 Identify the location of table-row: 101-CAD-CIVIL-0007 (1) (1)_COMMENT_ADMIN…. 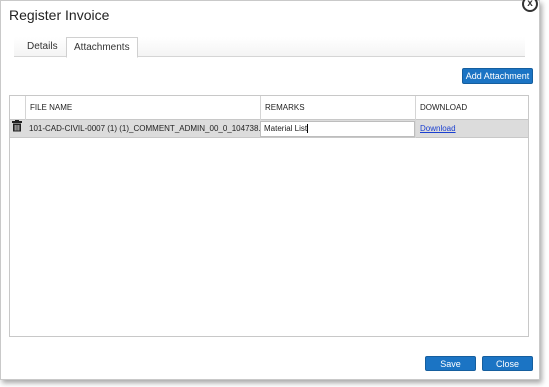
(269, 129).